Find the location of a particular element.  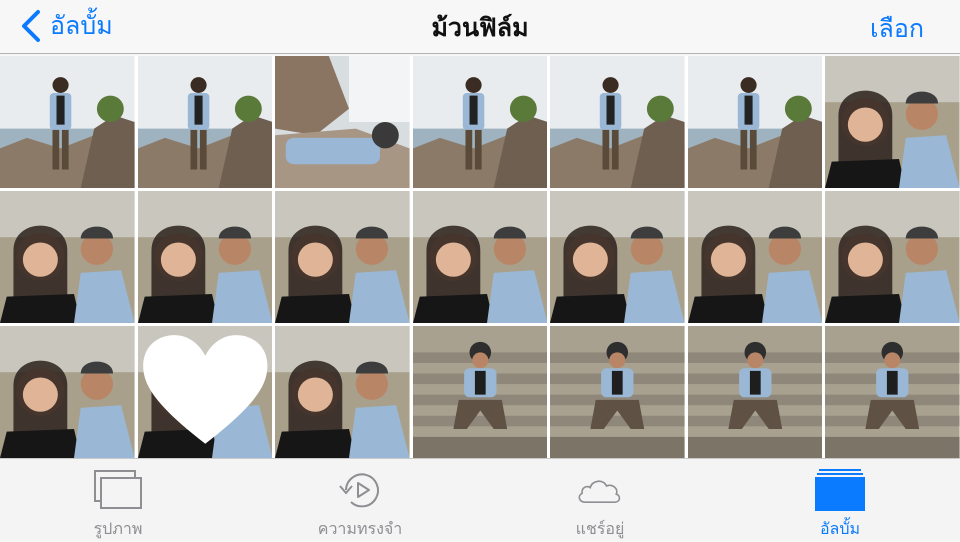

albums-icon is located at coordinates (840, 490).